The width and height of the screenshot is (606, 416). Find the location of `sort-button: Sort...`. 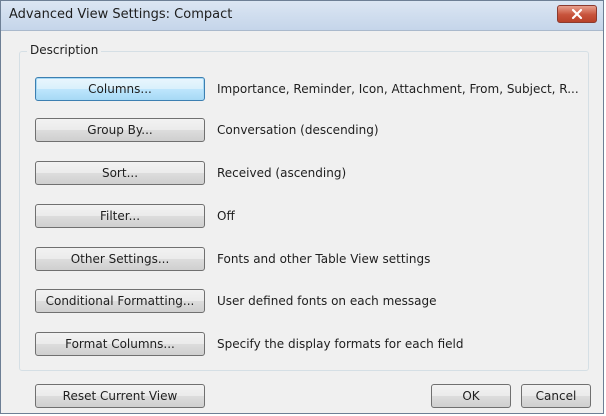

sort-button: Sort... is located at coordinates (120, 173).